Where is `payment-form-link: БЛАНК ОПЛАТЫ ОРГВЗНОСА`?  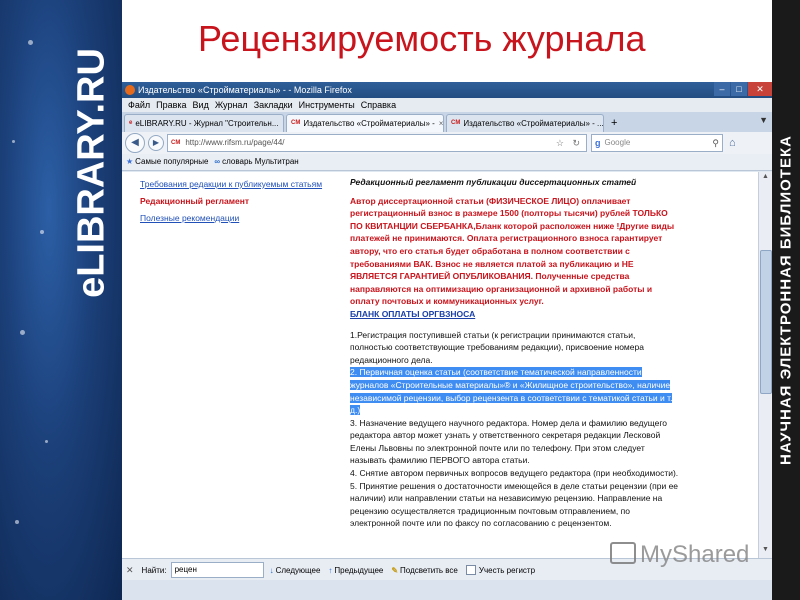
payment-form-link: БЛАНК ОПЛАТЫ ОРГВЗНОСА is located at coordinates (515, 314).